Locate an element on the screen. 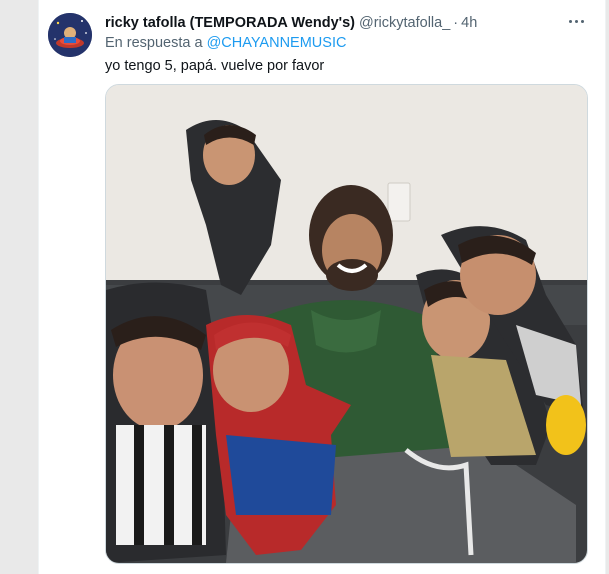 Image resolution: width=609 pixels, height=574 pixels. reply-prefix: En respuesta a is located at coordinates (154, 43).